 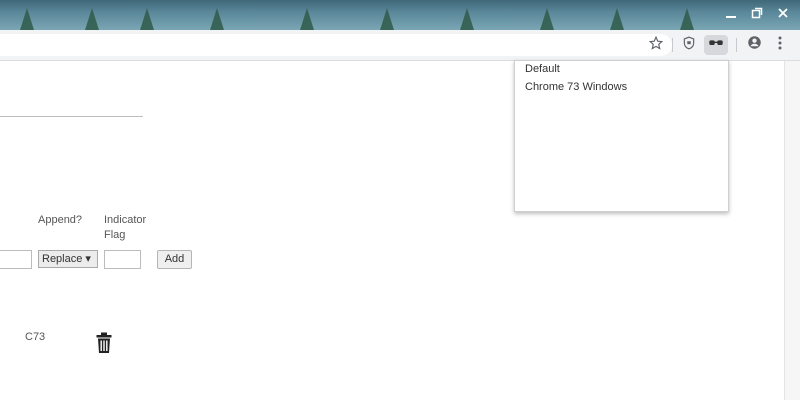 I want to click on indicator-flag-label: Indicator Flag, so click(x=125, y=227).